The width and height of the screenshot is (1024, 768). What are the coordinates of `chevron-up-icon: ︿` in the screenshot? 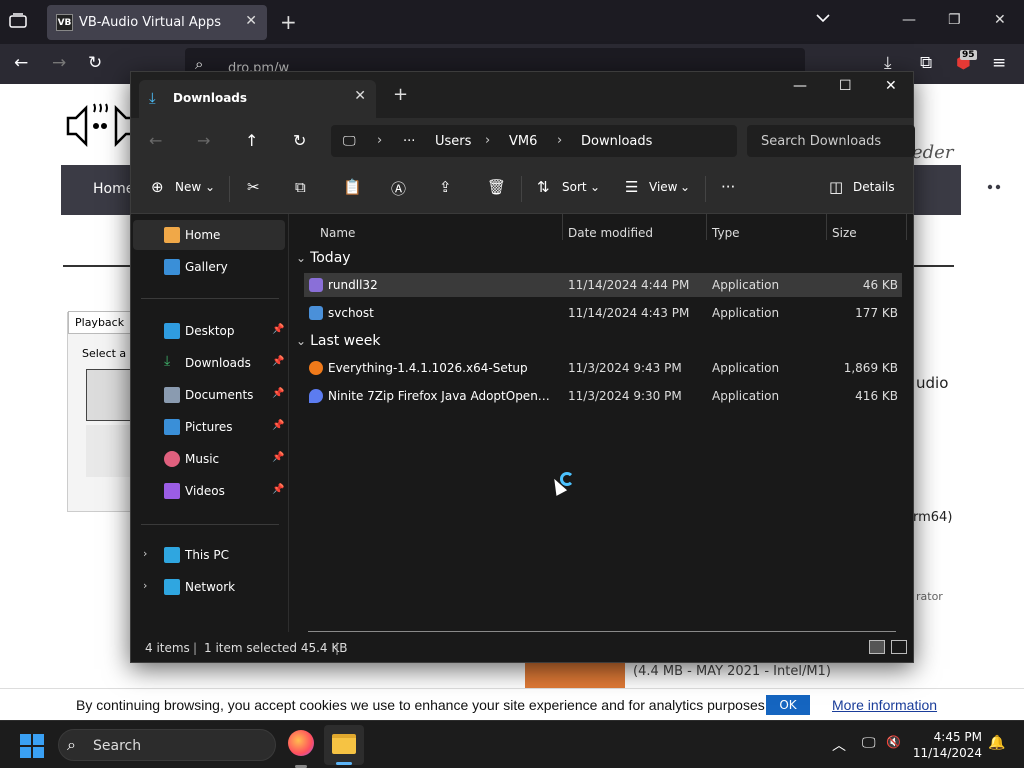 It's located at (839, 745).